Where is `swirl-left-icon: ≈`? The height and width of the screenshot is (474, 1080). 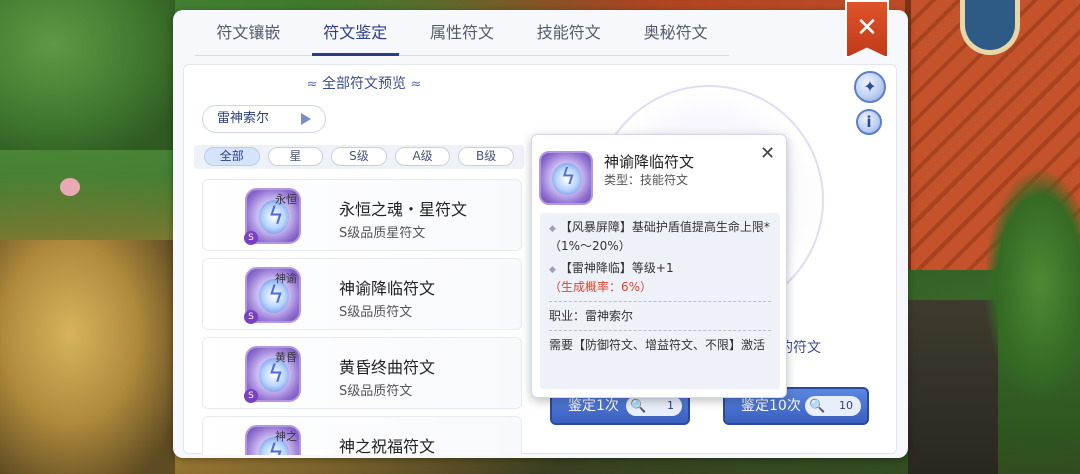 swirl-left-icon: ≈ is located at coordinates (312, 84).